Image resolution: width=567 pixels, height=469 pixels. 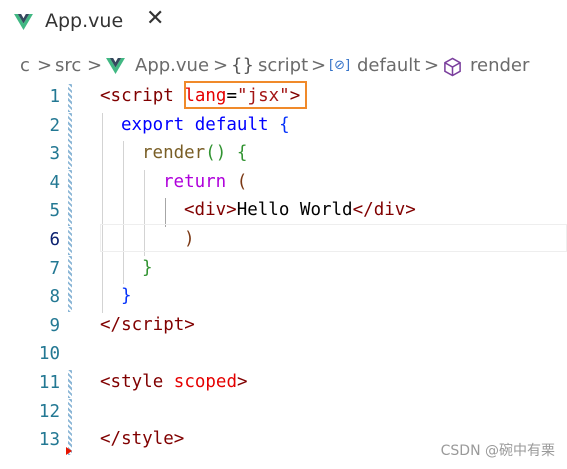 What do you see at coordinates (54, 240) in the screenshot?
I see `line-number: 6` at bounding box center [54, 240].